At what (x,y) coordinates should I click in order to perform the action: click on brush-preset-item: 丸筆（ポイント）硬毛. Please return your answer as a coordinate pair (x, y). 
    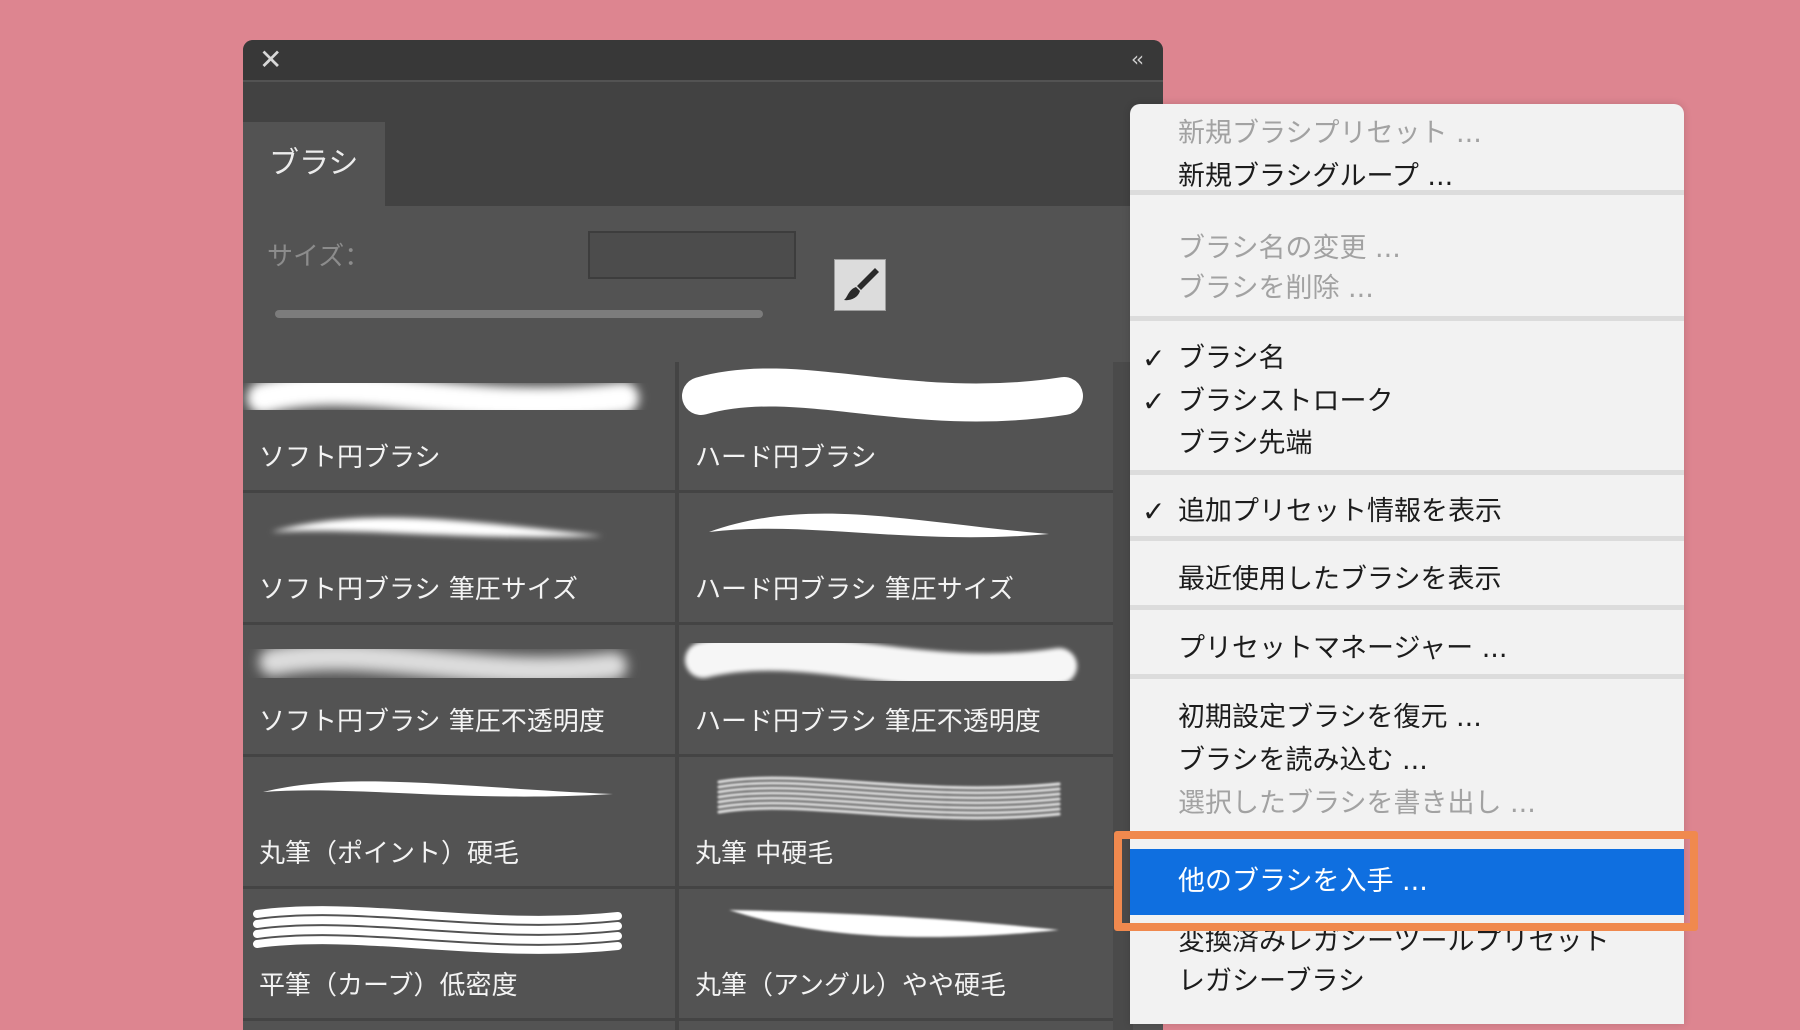
    Looking at the image, I should click on (458, 822).